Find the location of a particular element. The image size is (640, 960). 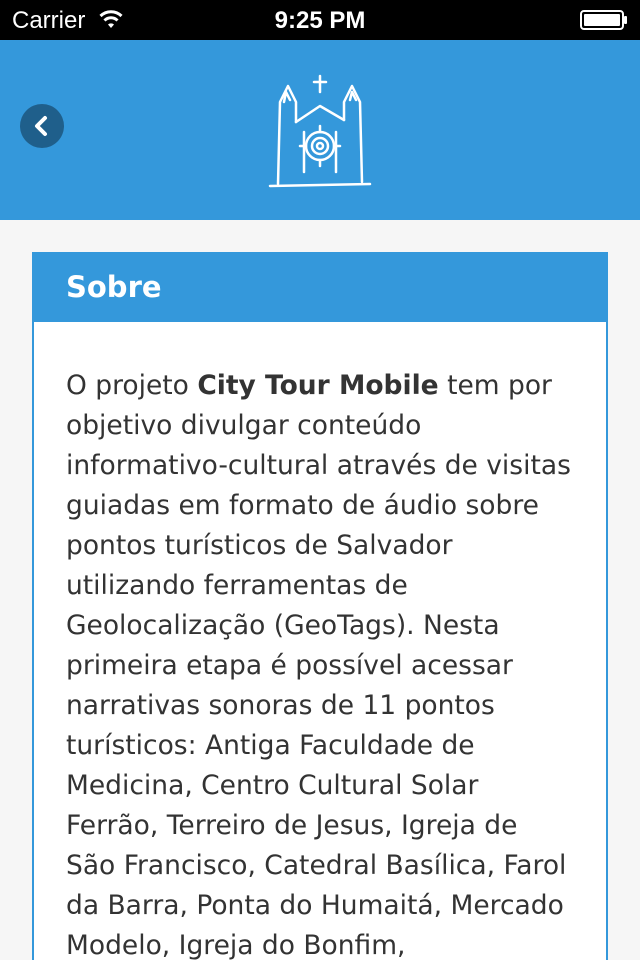

back-button is located at coordinates (42, 126).